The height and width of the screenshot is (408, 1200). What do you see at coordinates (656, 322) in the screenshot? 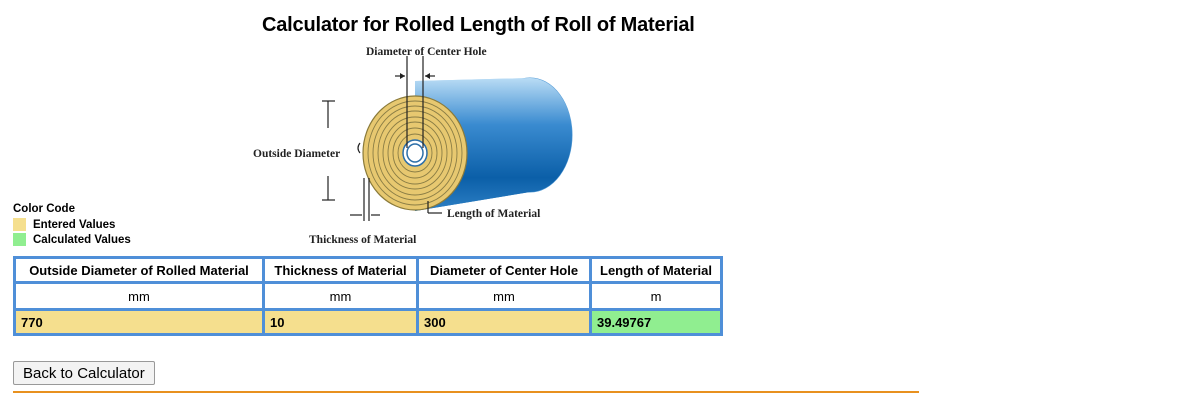
I see `value-length: 39.49767` at bounding box center [656, 322].